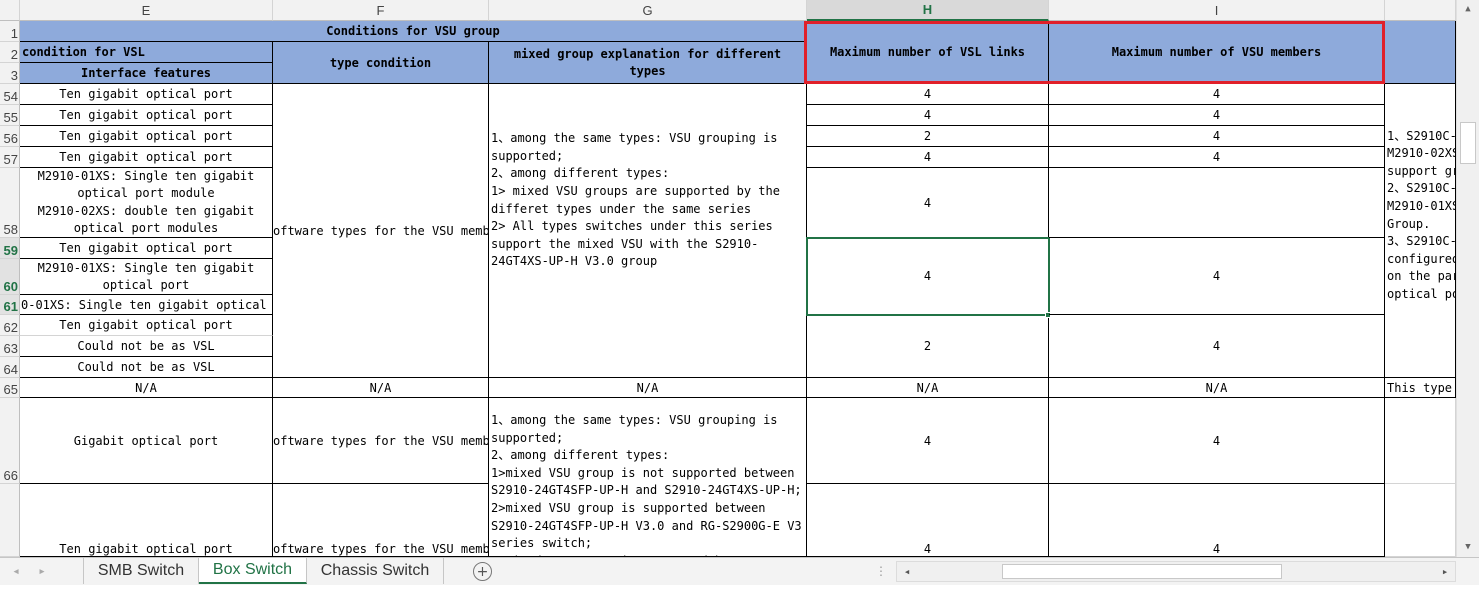 The image size is (1479, 599). I want to click on cell-h55: 4, so click(928, 115).